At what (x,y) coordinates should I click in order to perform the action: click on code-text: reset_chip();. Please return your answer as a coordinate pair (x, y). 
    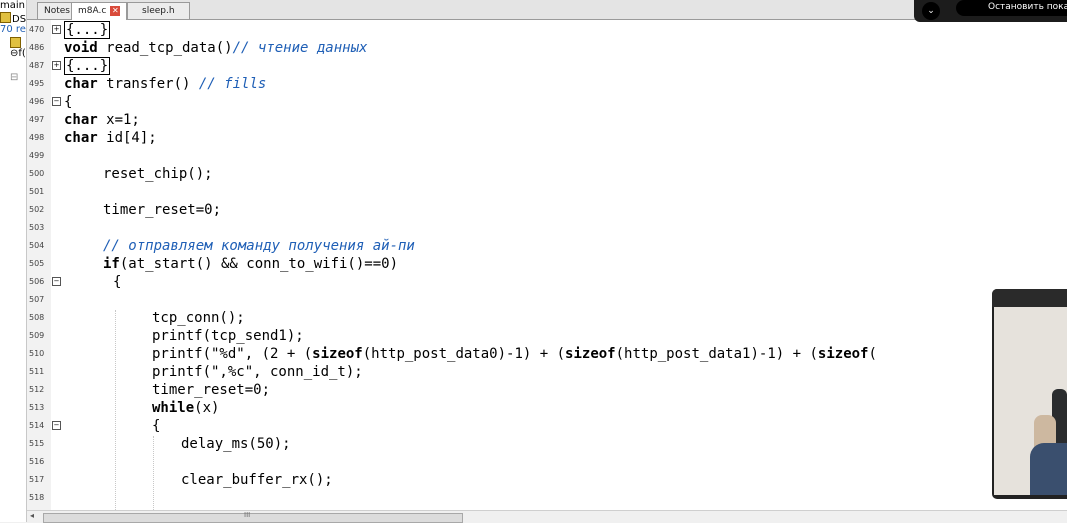
    Looking at the image, I should click on (158, 174).